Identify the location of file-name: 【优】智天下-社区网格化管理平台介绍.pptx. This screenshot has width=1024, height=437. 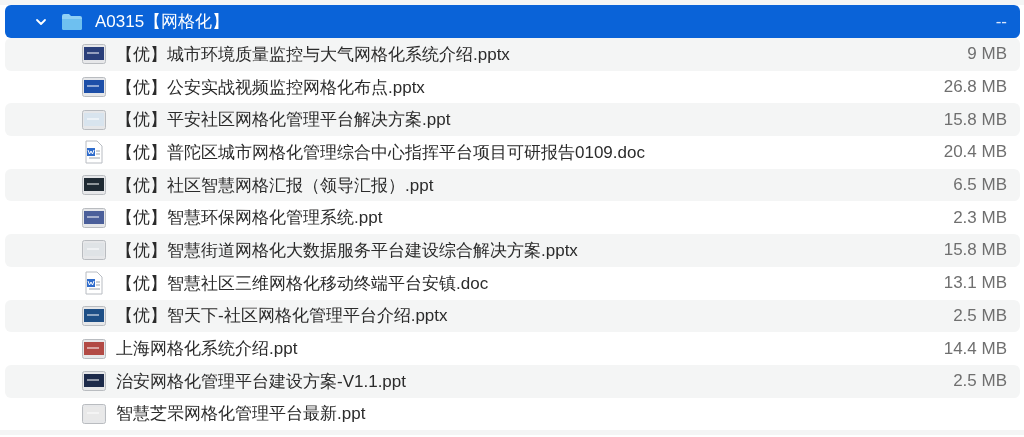
(282, 316).